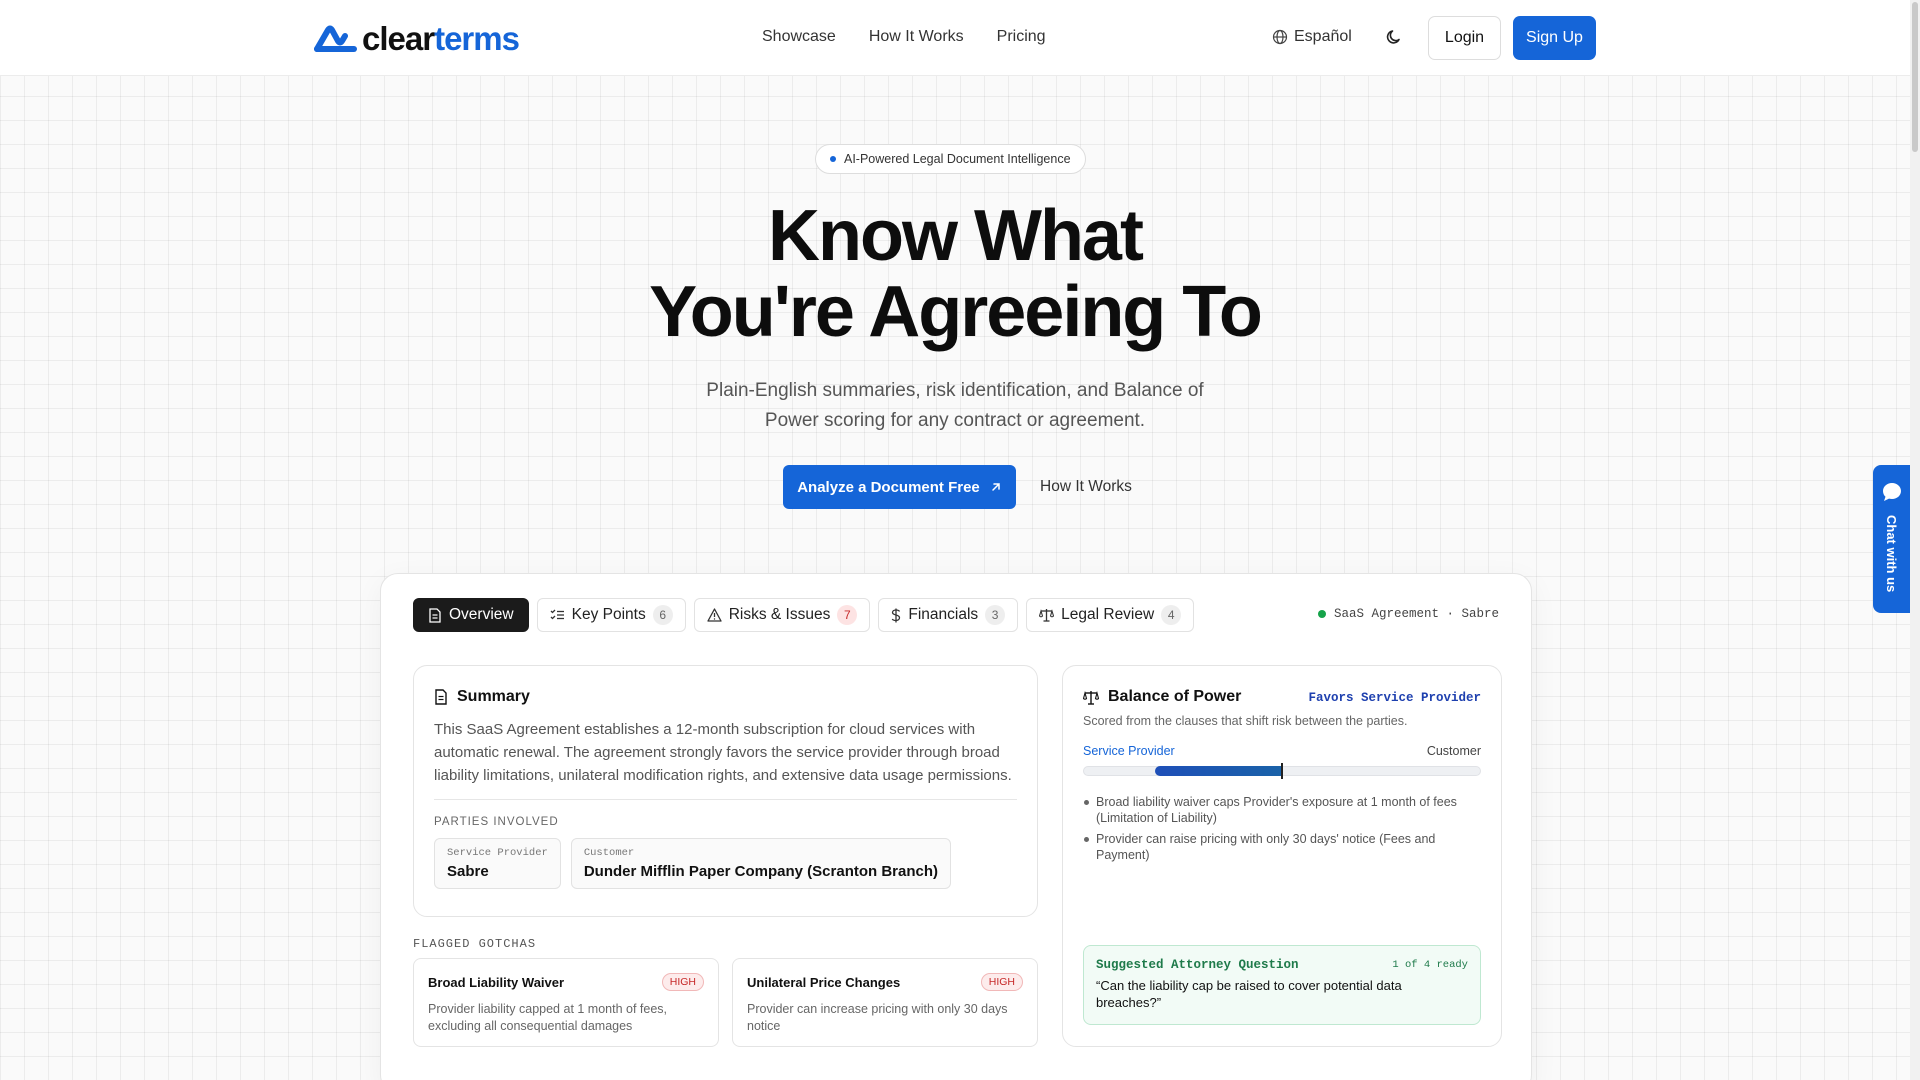 This screenshot has height=1080, width=1920. Describe the element at coordinates (956, 236) in the screenshot. I see `hero-title-line1: Know What` at that location.